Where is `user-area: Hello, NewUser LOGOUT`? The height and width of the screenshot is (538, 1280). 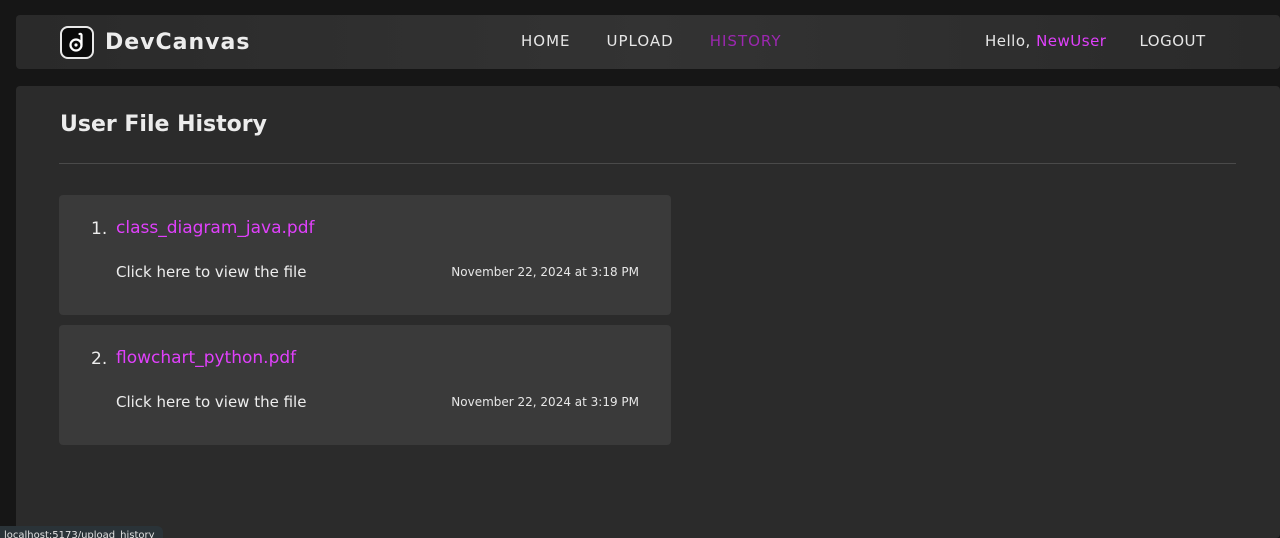 user-area: Hello, NewUser LOGOUT is located at coordinates (1095, 41).